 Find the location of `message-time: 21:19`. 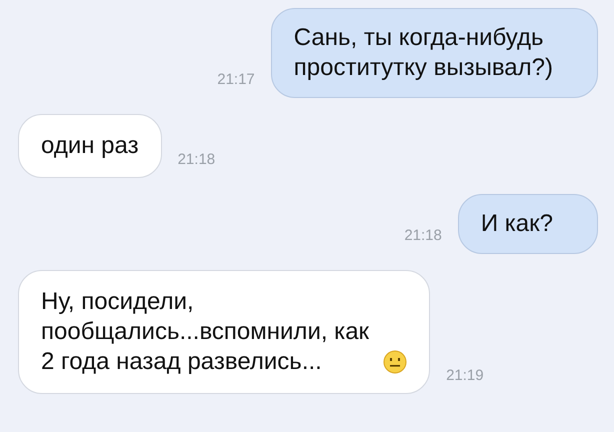

message-time: 21:19 is located at coordinates (465, 375).